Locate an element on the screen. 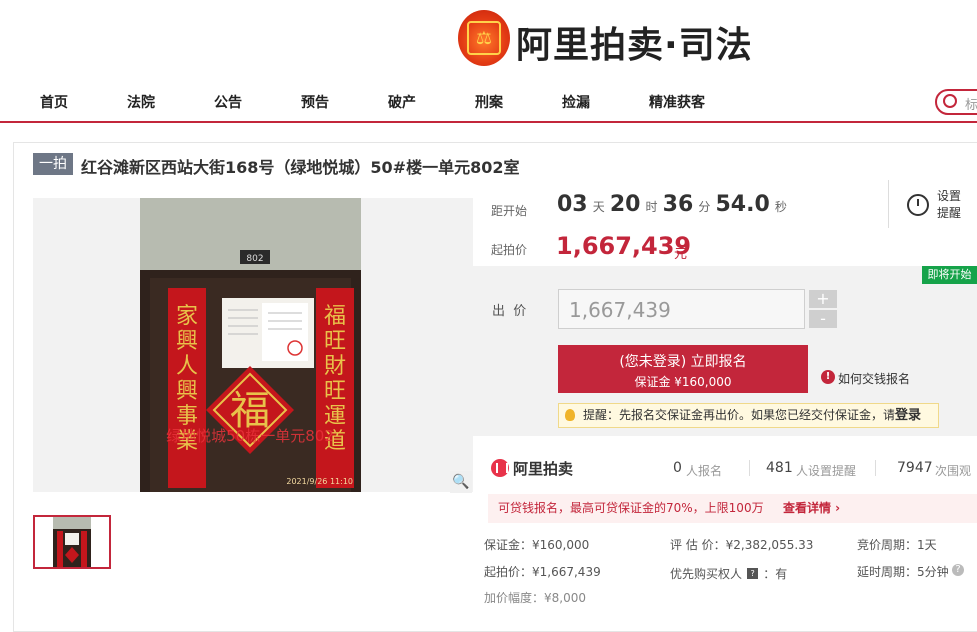  priority-buyer-info: 优先购买权人 ? ：有 is located at coordinates (728, 572).